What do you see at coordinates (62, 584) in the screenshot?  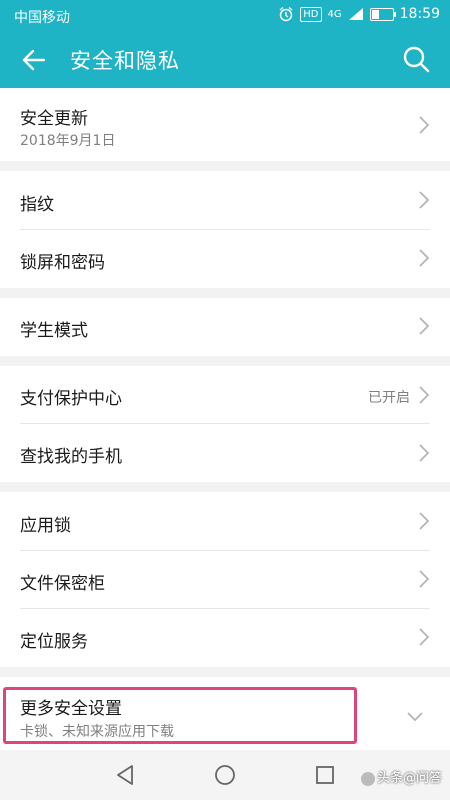 I see `file-safe-label: 文件保密柜` at bounding box center [62, 584].